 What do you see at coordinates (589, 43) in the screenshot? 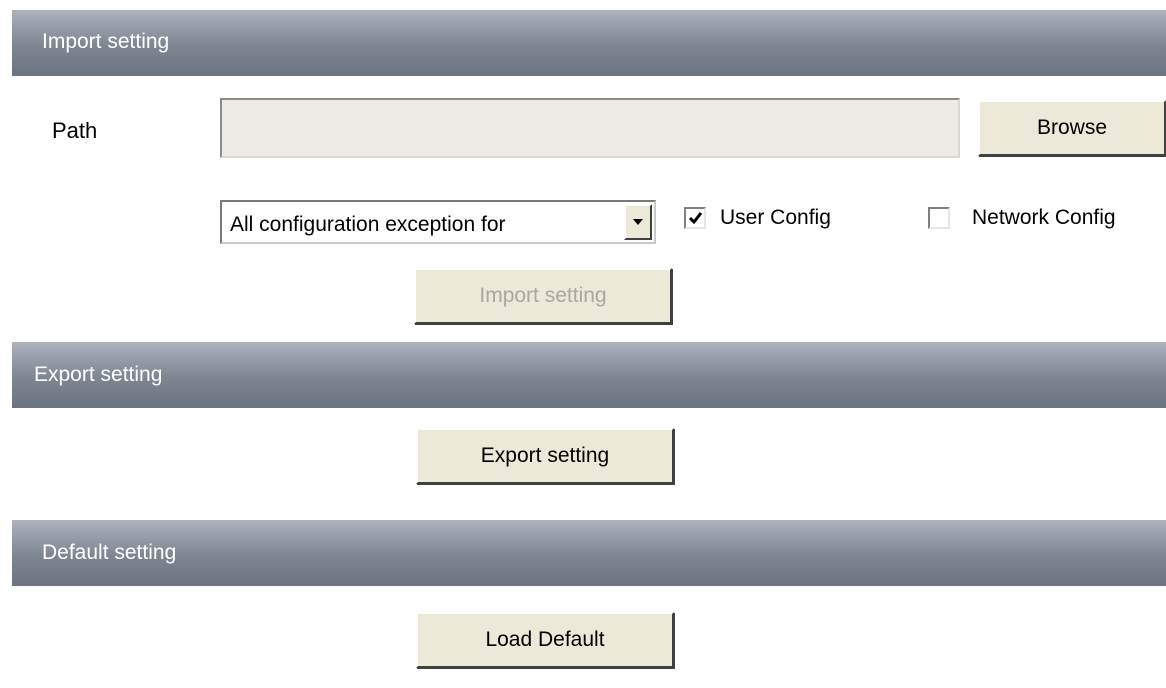
I see `import-section-header: Import setting` at bounding box center [589, 43].